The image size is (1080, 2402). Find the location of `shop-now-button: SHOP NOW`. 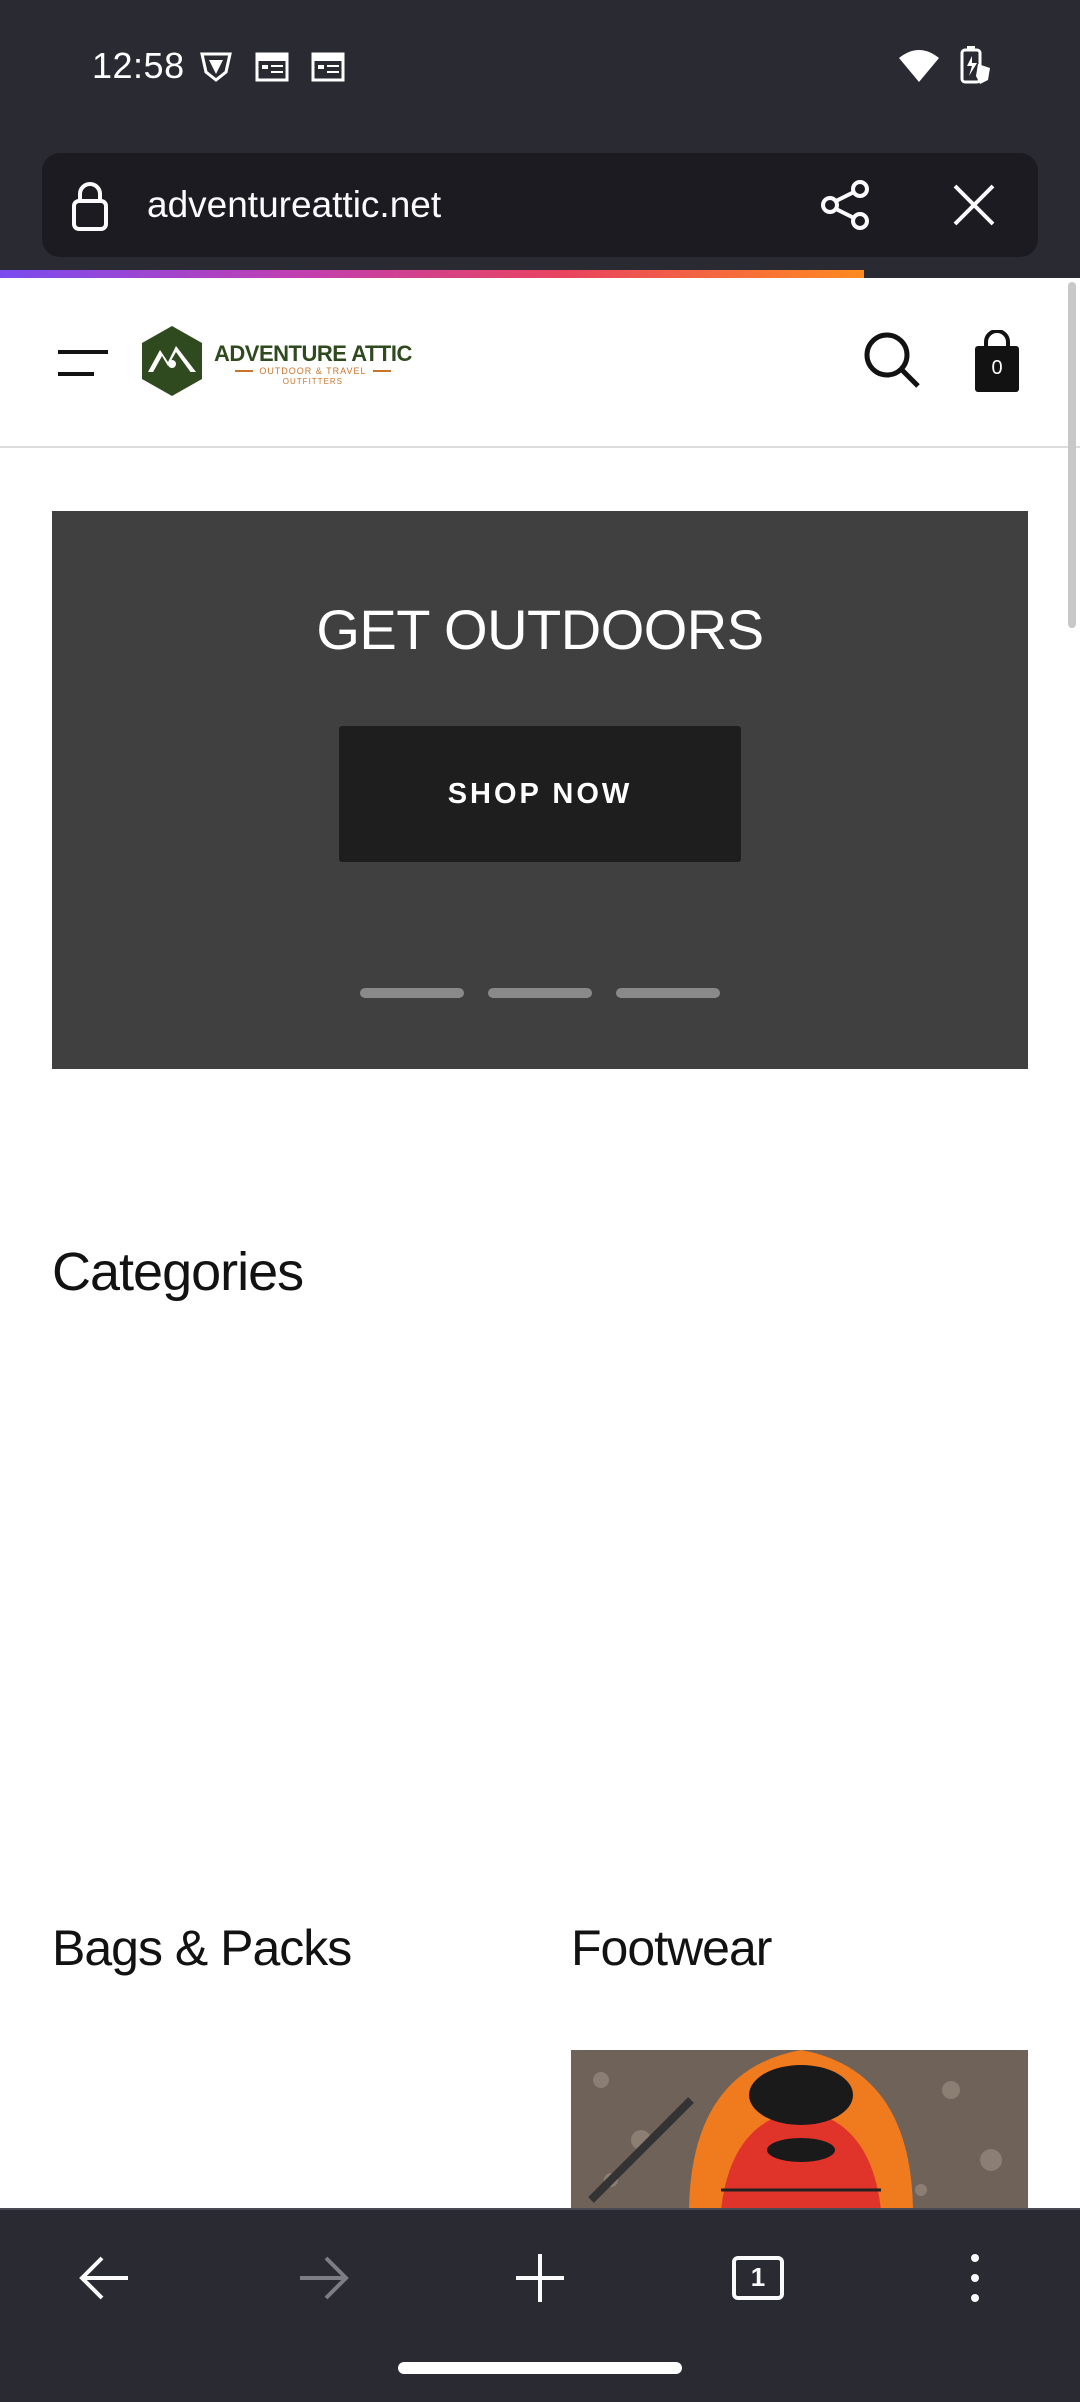

shop-now-button: SHOP NOW is located at coordinates (540, 794).